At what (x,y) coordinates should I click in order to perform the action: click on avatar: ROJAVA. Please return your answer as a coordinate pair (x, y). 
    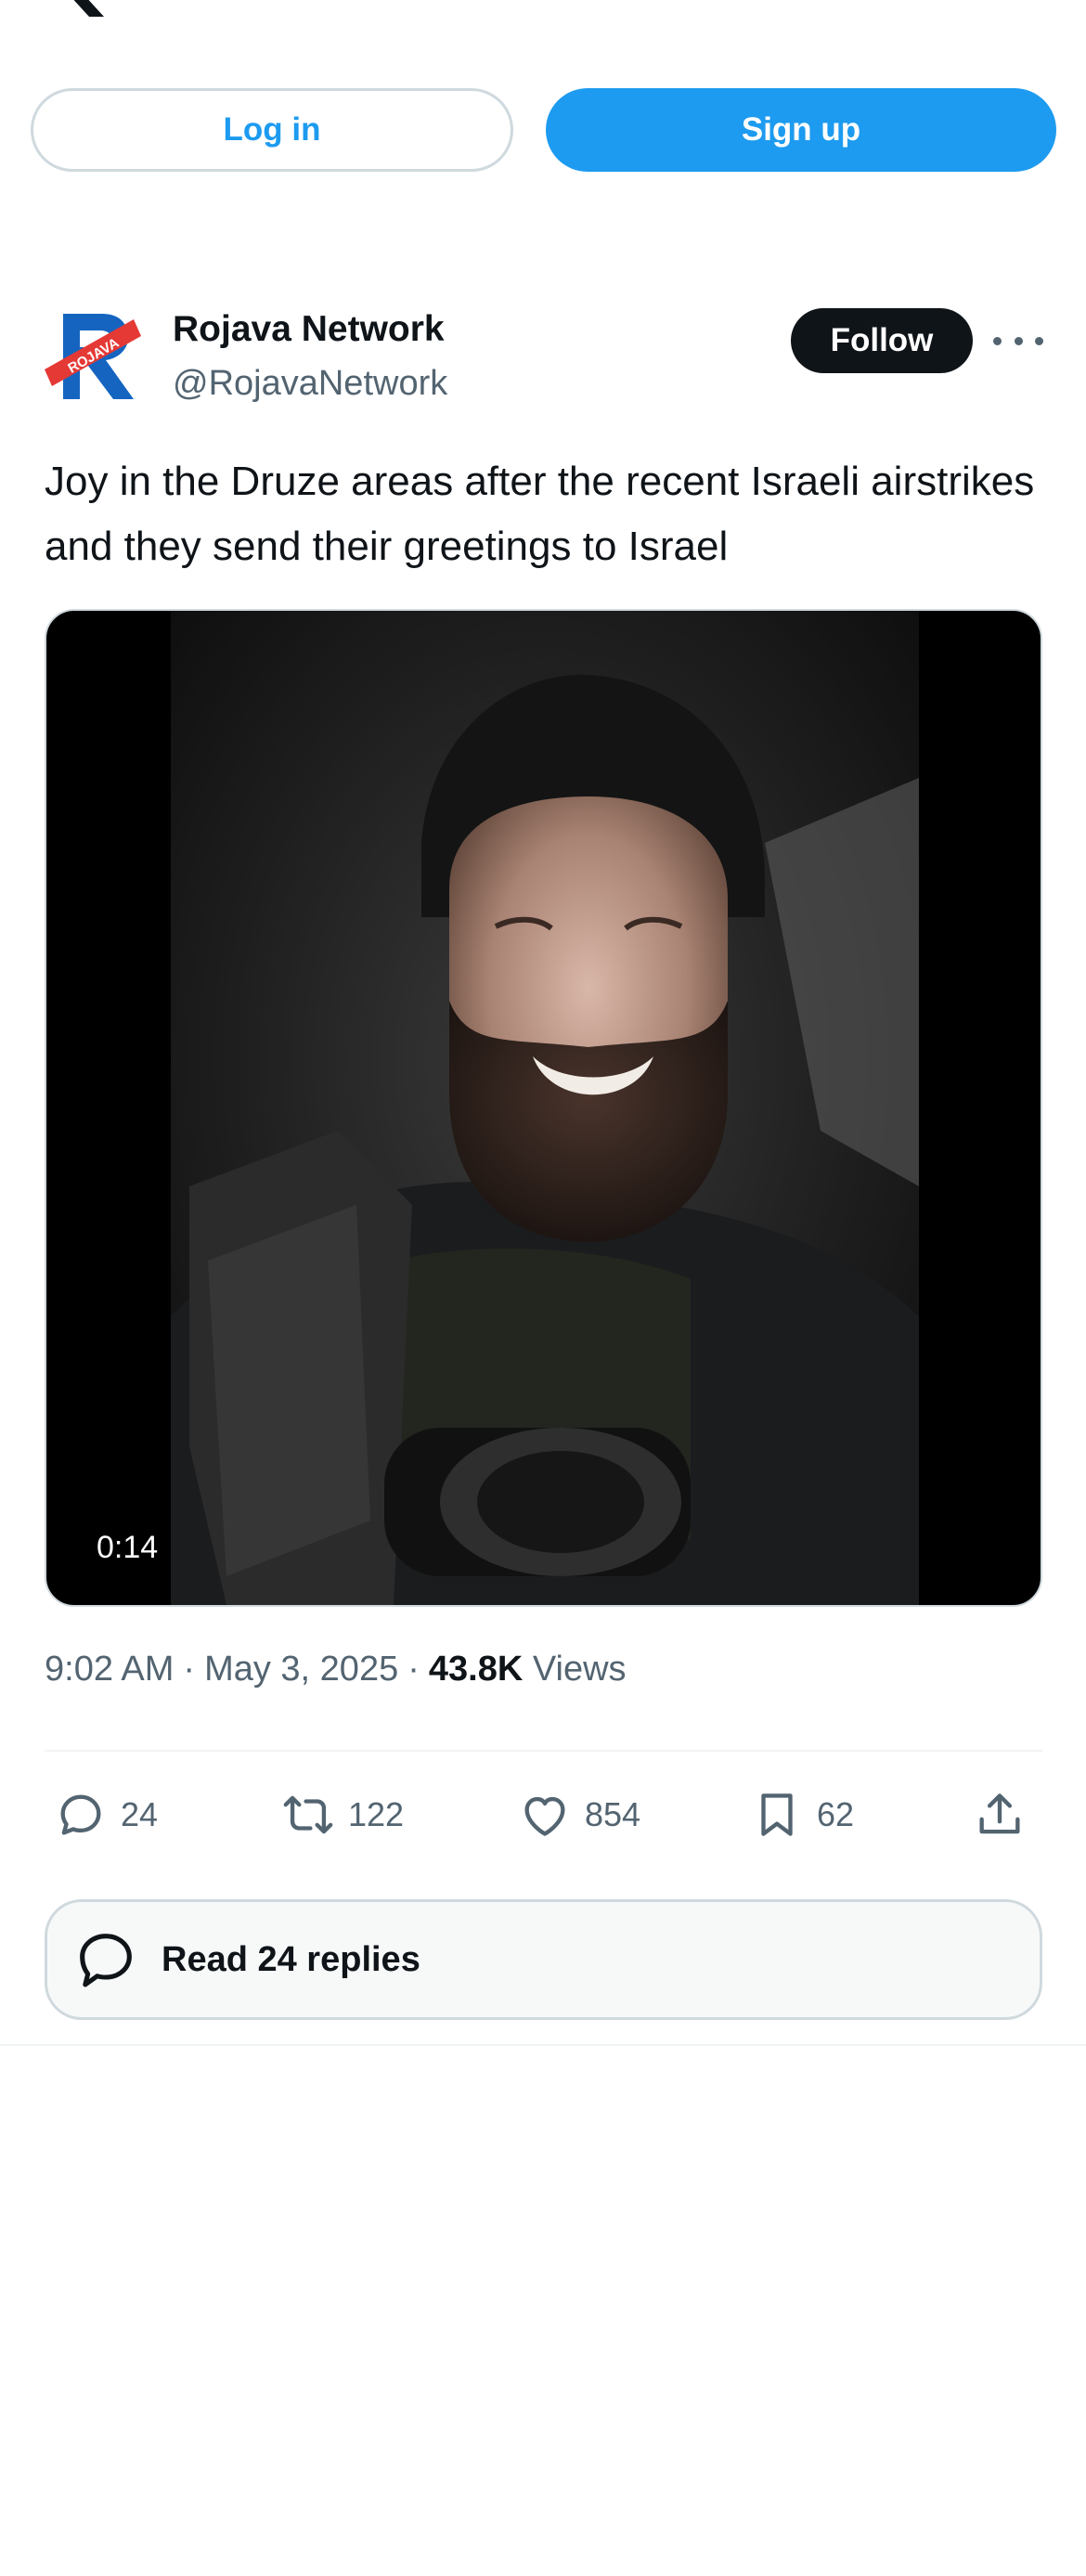
    Looking at the image, I should click on (96, 357).